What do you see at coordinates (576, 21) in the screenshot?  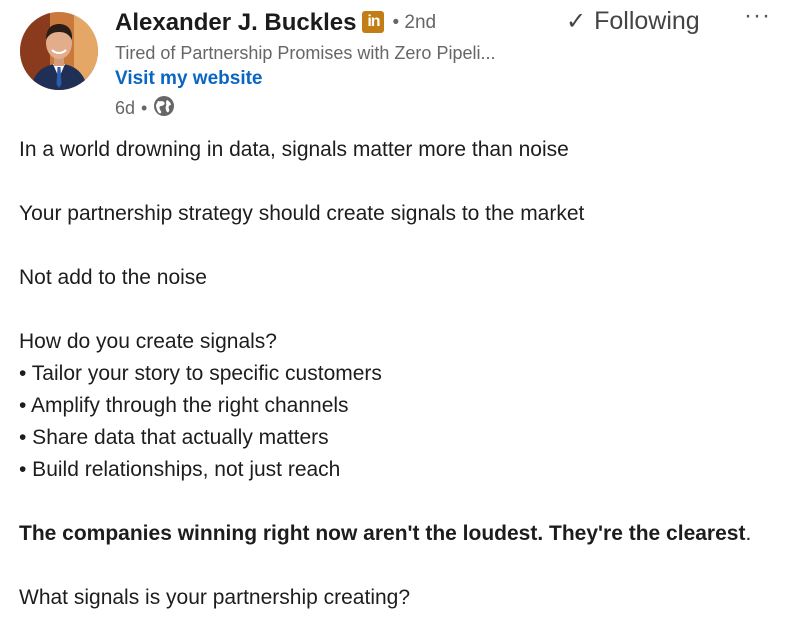 I see `checkmark-icon: ✓` at bounding box center [576, 21].